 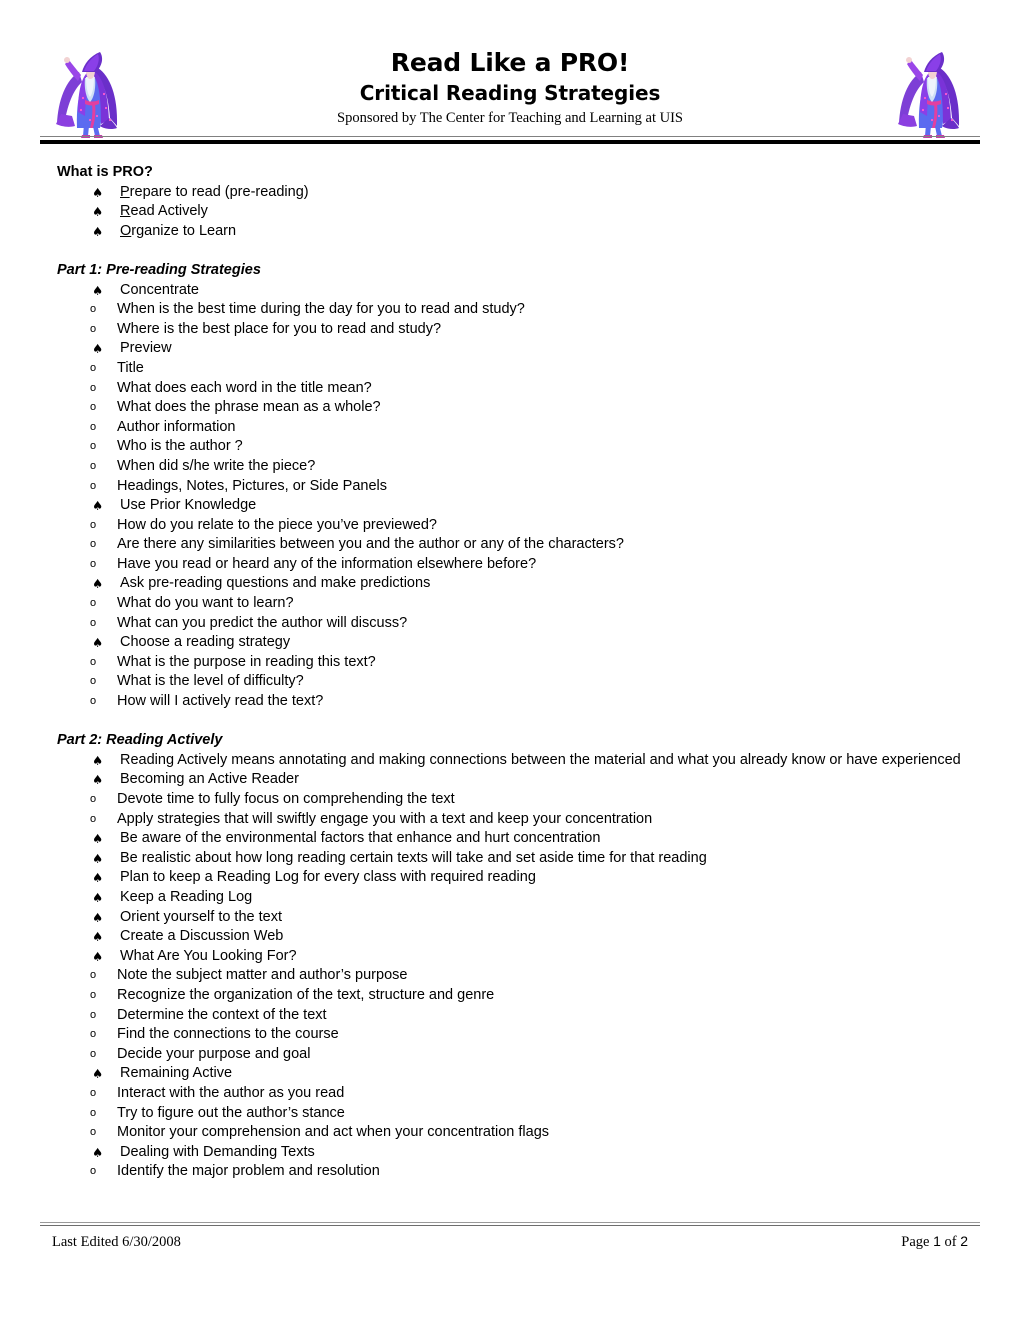 I want to click on sub-list-item: o Try to figure out the author’s stance, so click(x=509, y=1114).